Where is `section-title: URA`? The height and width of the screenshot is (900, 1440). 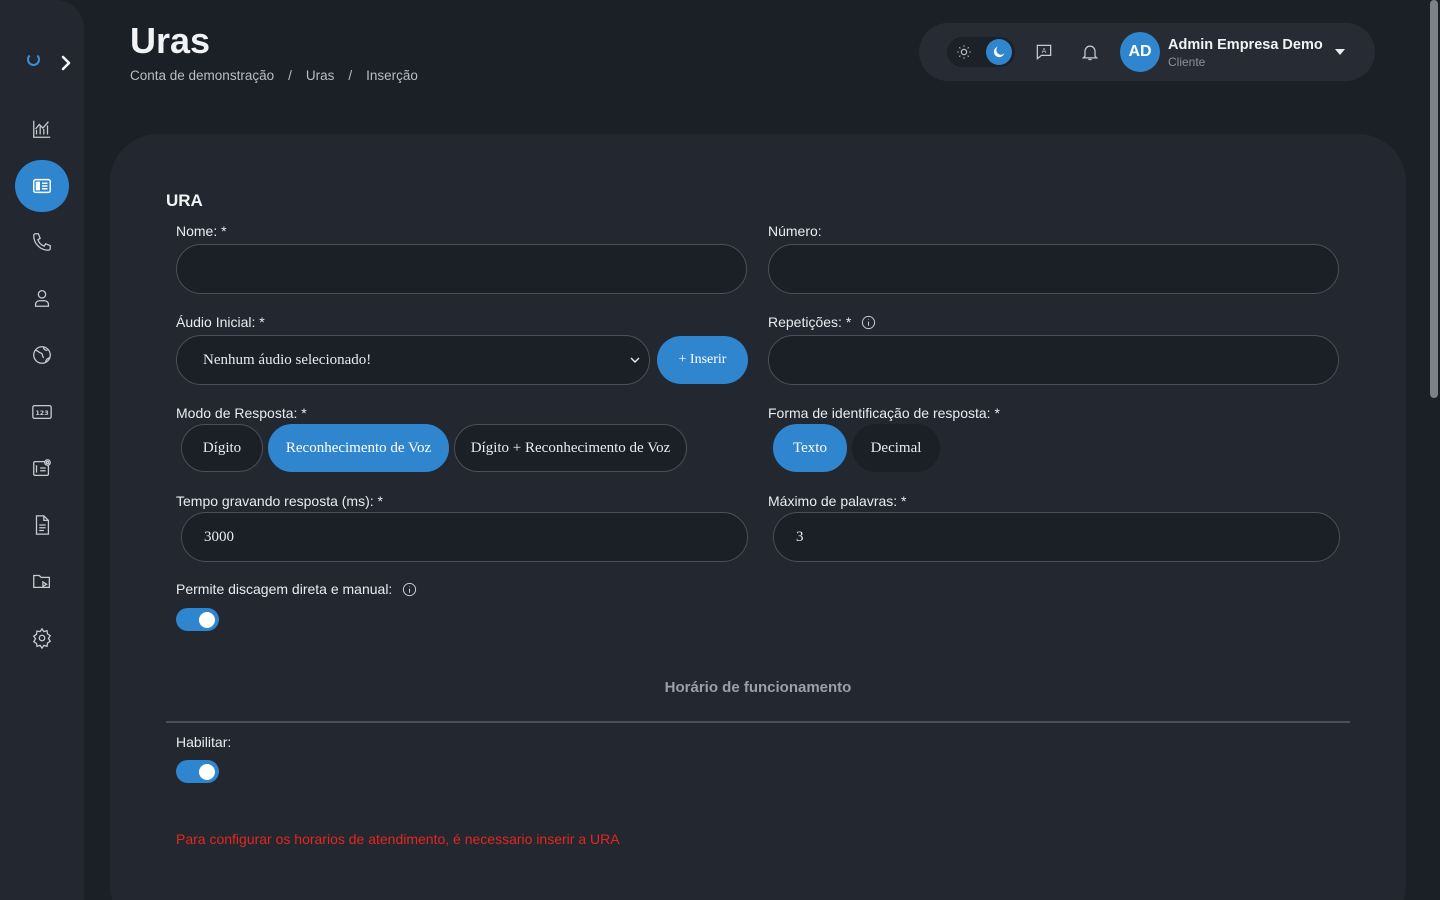 section-title: URA is located at coordinates (184, 200).